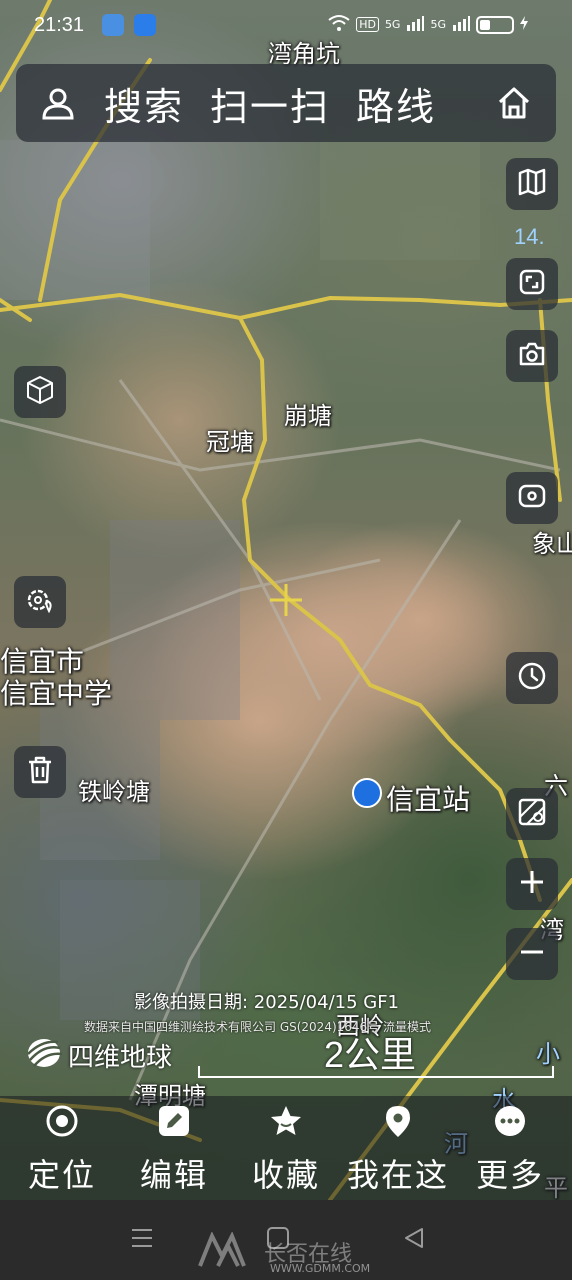  What do you see at coordinates (44, 1055) in the screenshot?
I see `globe-logo-icon` at bounding box center [44, 1055].